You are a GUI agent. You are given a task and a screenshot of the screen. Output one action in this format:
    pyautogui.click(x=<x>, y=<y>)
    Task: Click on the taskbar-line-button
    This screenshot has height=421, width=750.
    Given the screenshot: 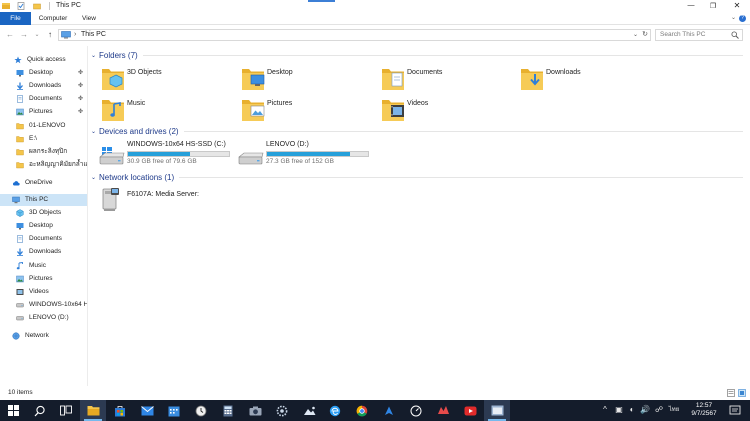 What is the action you would take?
    pyautogui.click(x=389, y=410)
    